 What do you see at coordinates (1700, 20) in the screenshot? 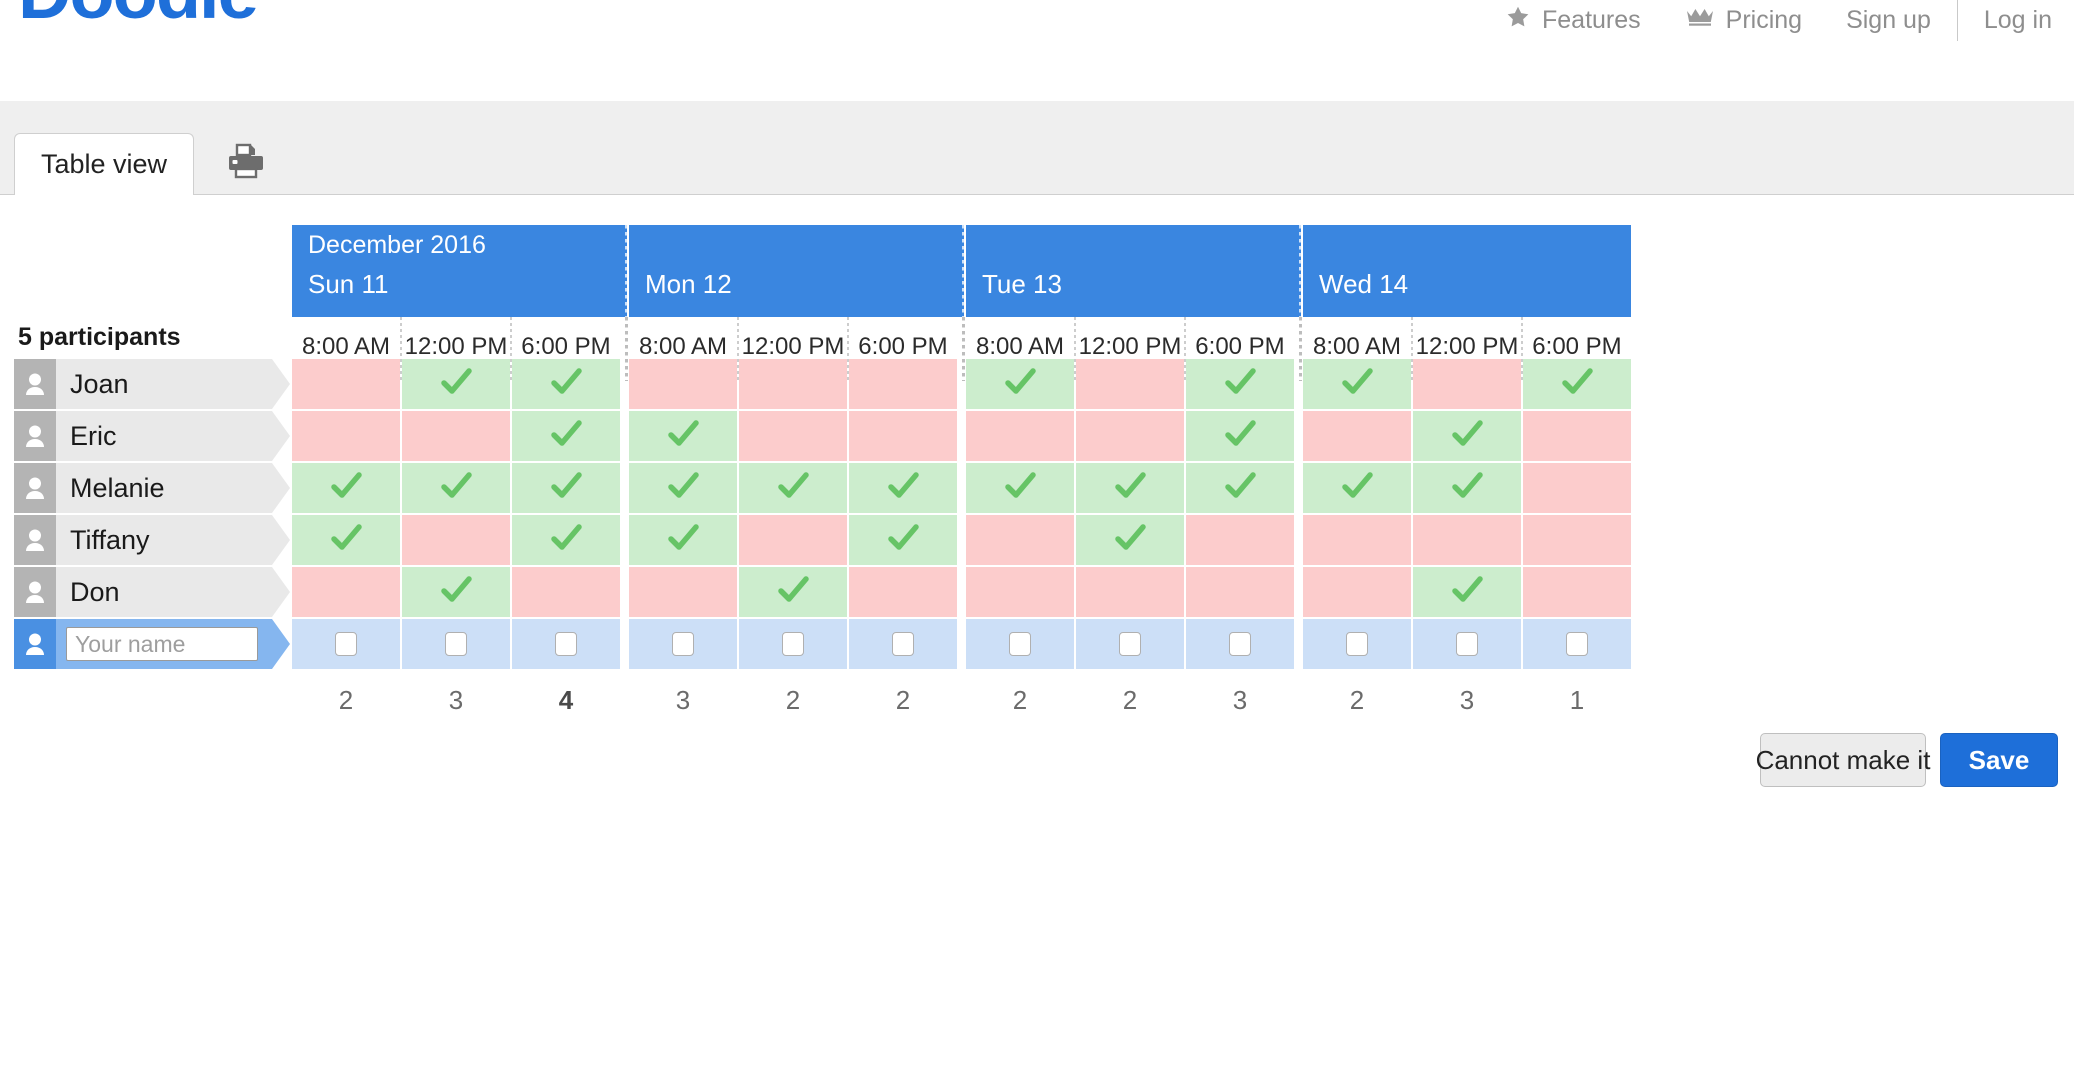
I see `crown-icon` at bounding box center [1700, 20].